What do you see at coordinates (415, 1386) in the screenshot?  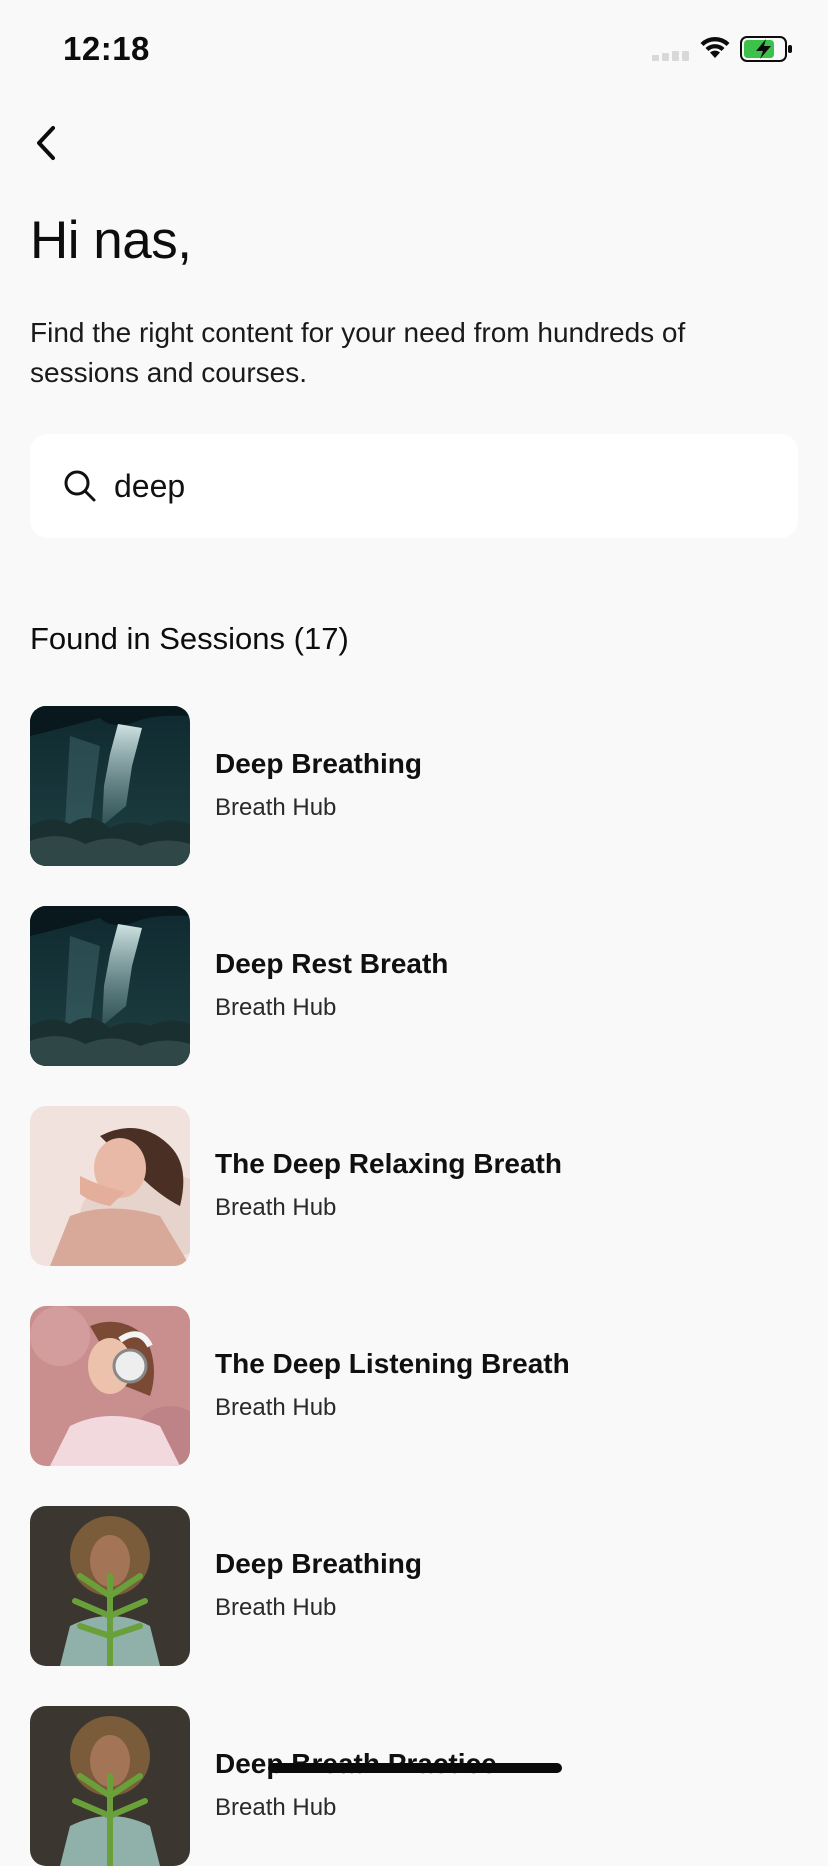 I see `list-item: The Deep Listening Breath Breath Hub` at bounding box center [415, 1386].